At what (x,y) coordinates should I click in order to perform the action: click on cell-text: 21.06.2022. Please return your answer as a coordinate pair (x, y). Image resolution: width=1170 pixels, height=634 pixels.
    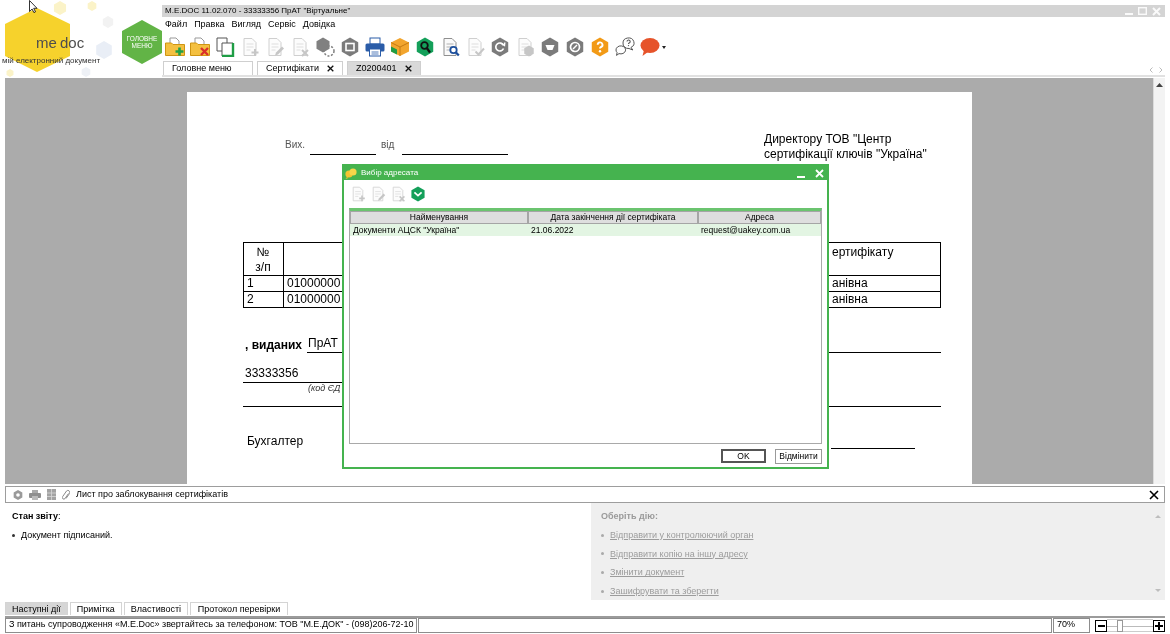
    Looking at the image, I should click on (552, 230).